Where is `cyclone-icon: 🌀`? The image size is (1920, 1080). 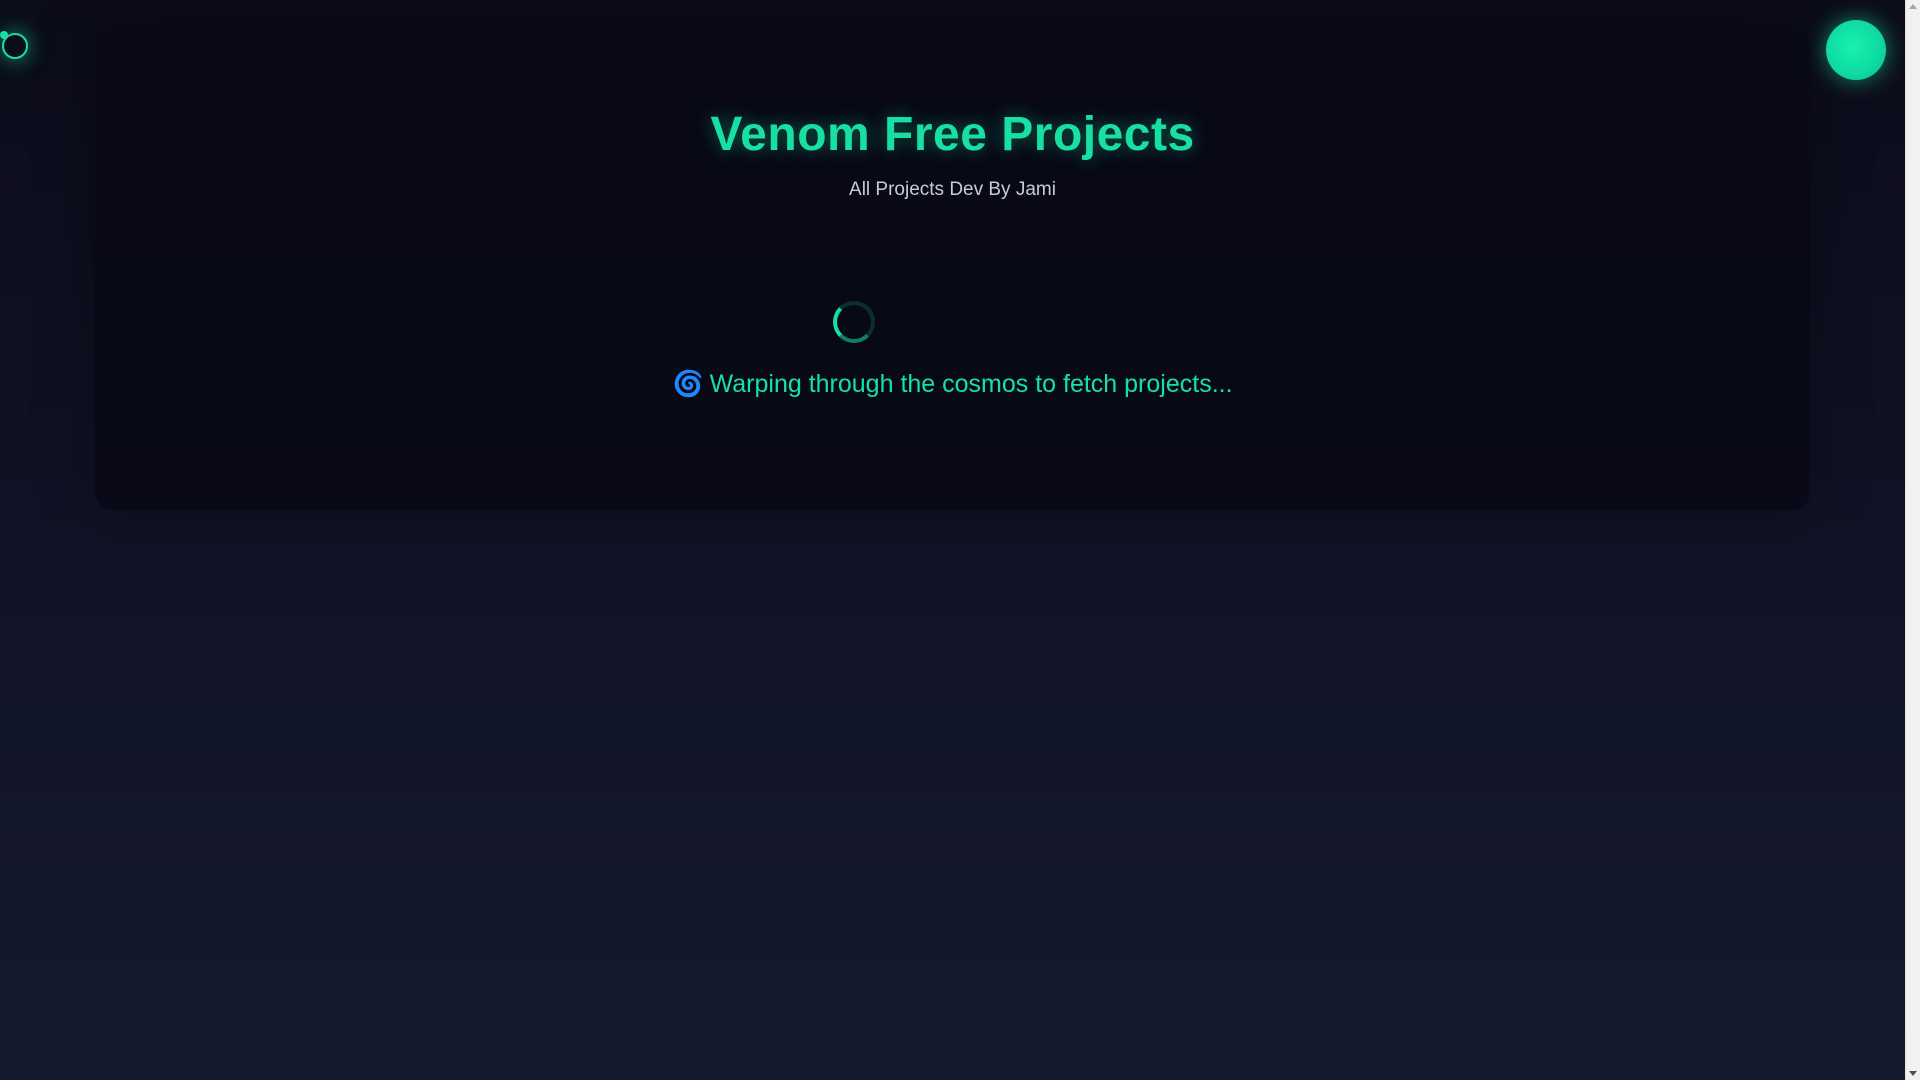 cyclone-icon: 🌀 is located at coordinates (688, 384).